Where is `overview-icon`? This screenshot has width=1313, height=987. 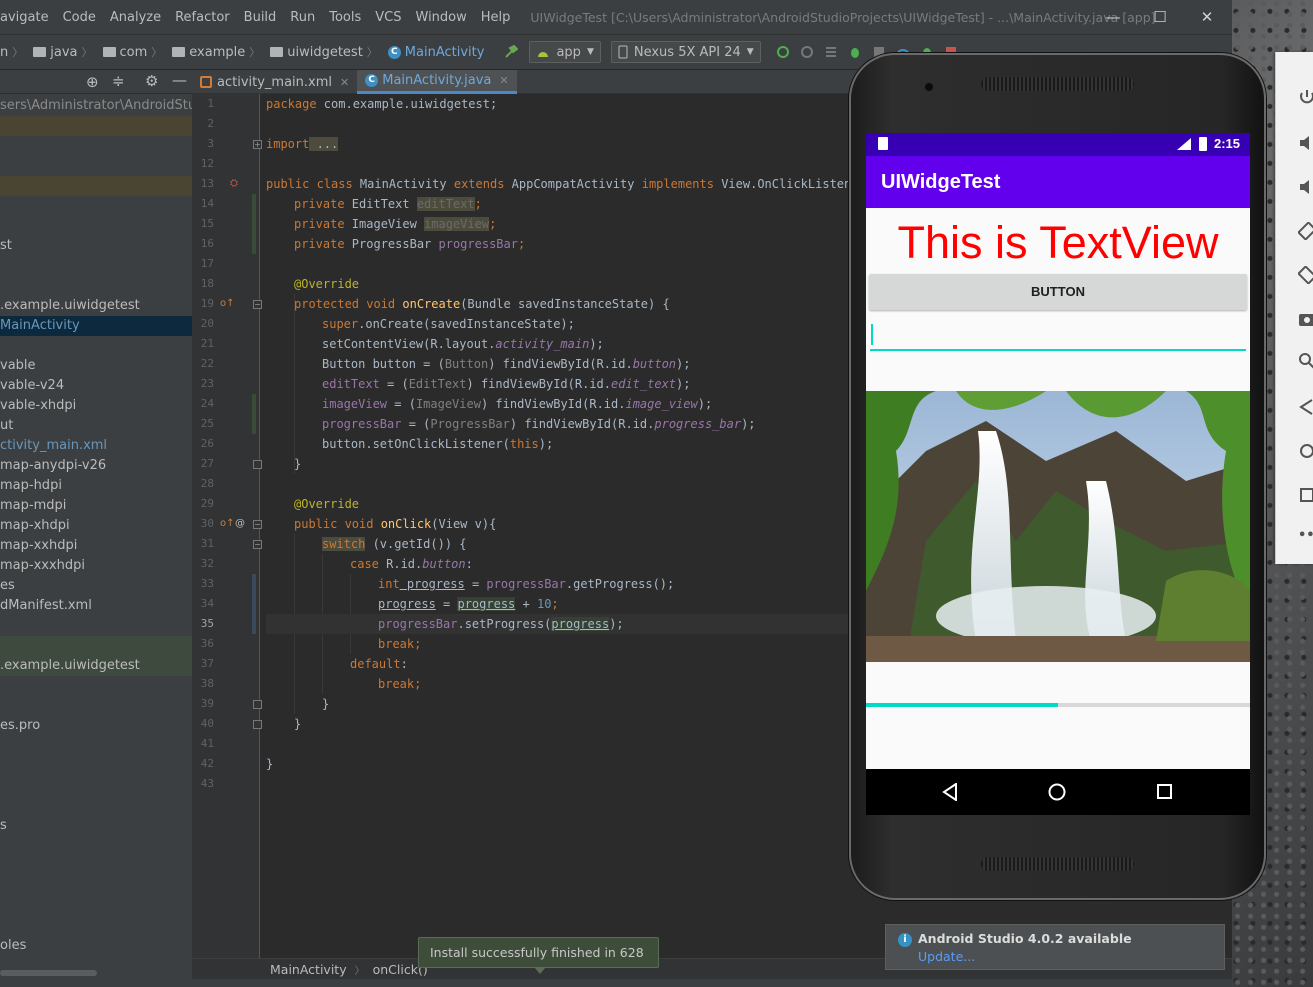 overview-icon is located at coordinates (1305, 495).